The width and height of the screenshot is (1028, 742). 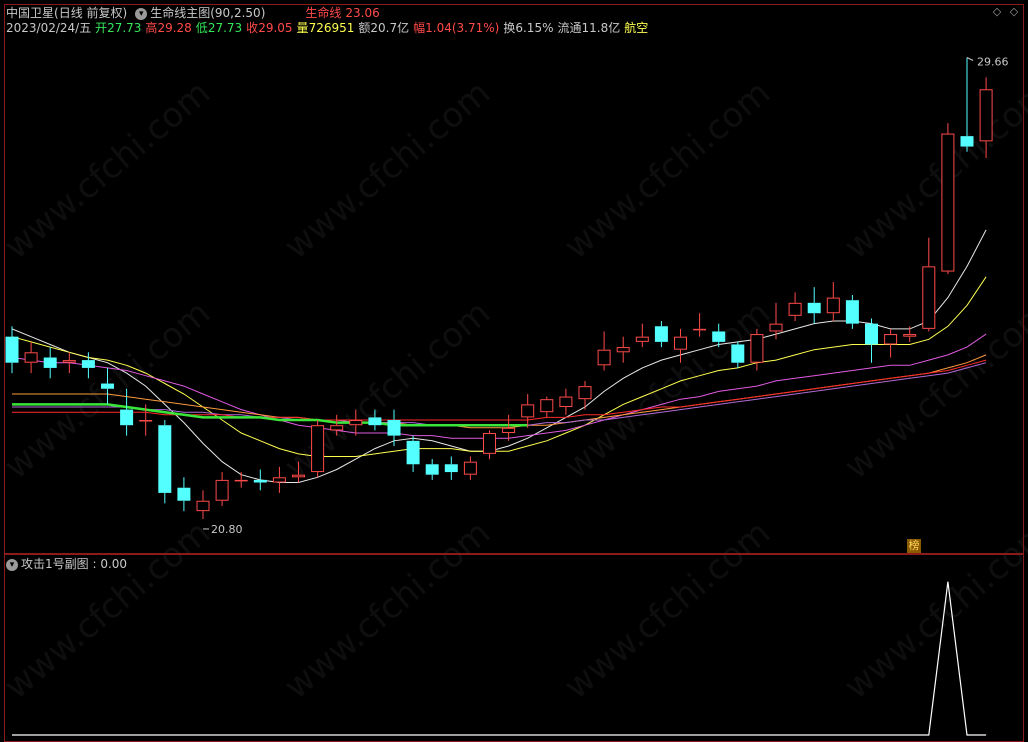 What do you see at coordinates (1014, 12) in the screenshot?
I see `close-diamond-icon: ◇` at bounding box center [1014, 12].